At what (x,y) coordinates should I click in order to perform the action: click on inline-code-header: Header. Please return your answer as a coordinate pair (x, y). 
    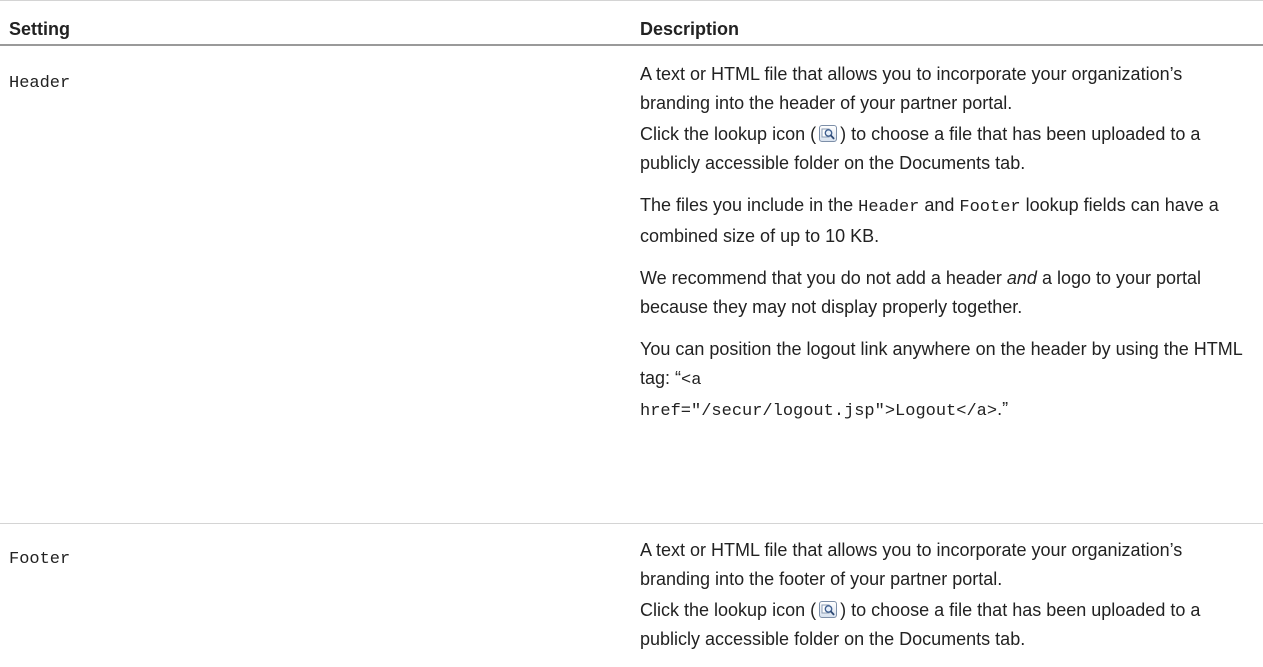
    Looking at the image, I should click on (889, 207).